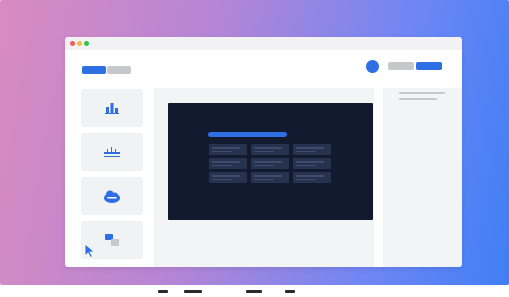 The image size is (509, 297). Describe the element at coordinates (94, 70) in the screenshot. I see `brand-logo-primary` at that location.